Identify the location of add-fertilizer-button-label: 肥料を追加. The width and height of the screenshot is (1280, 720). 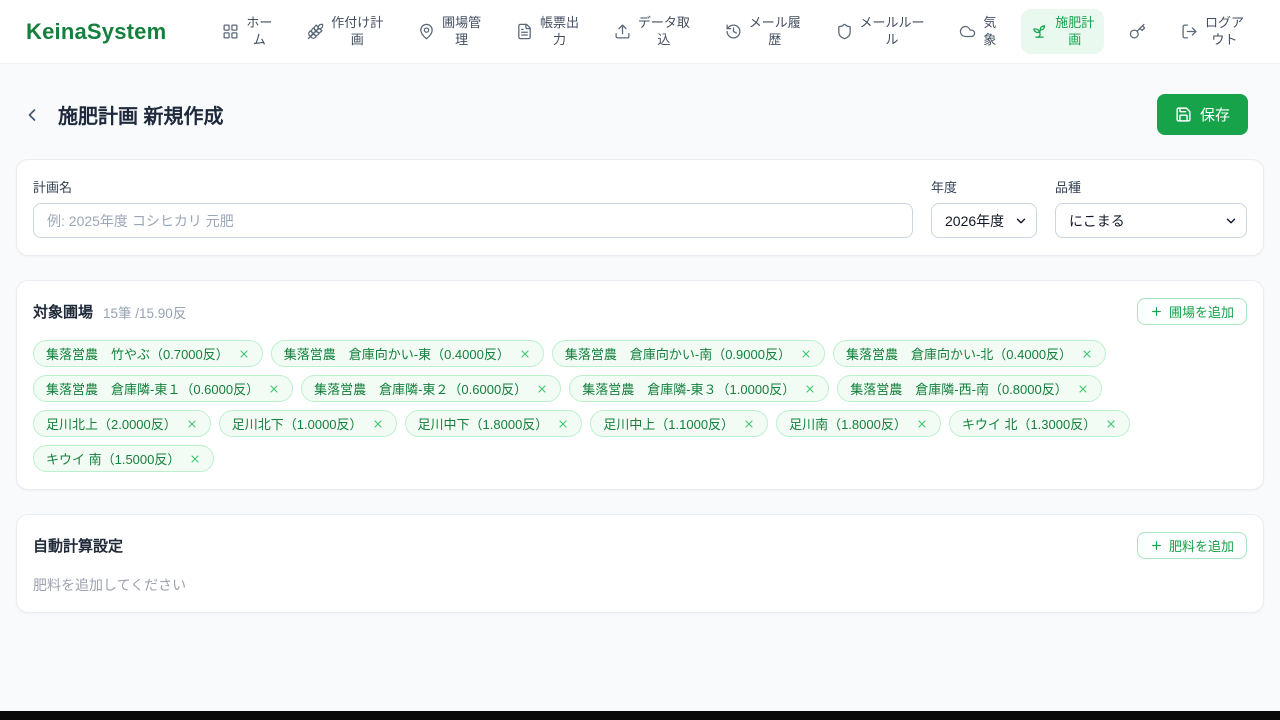
(1201, 546).